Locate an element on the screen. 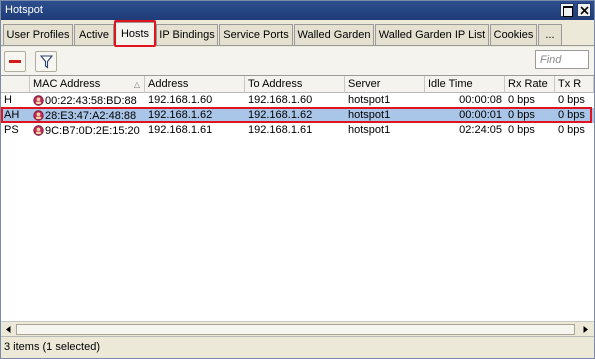 The height and width of the screenshot is (359, 595). status-bar: 3 items (1 selected) is located at coordinates (297, 347).